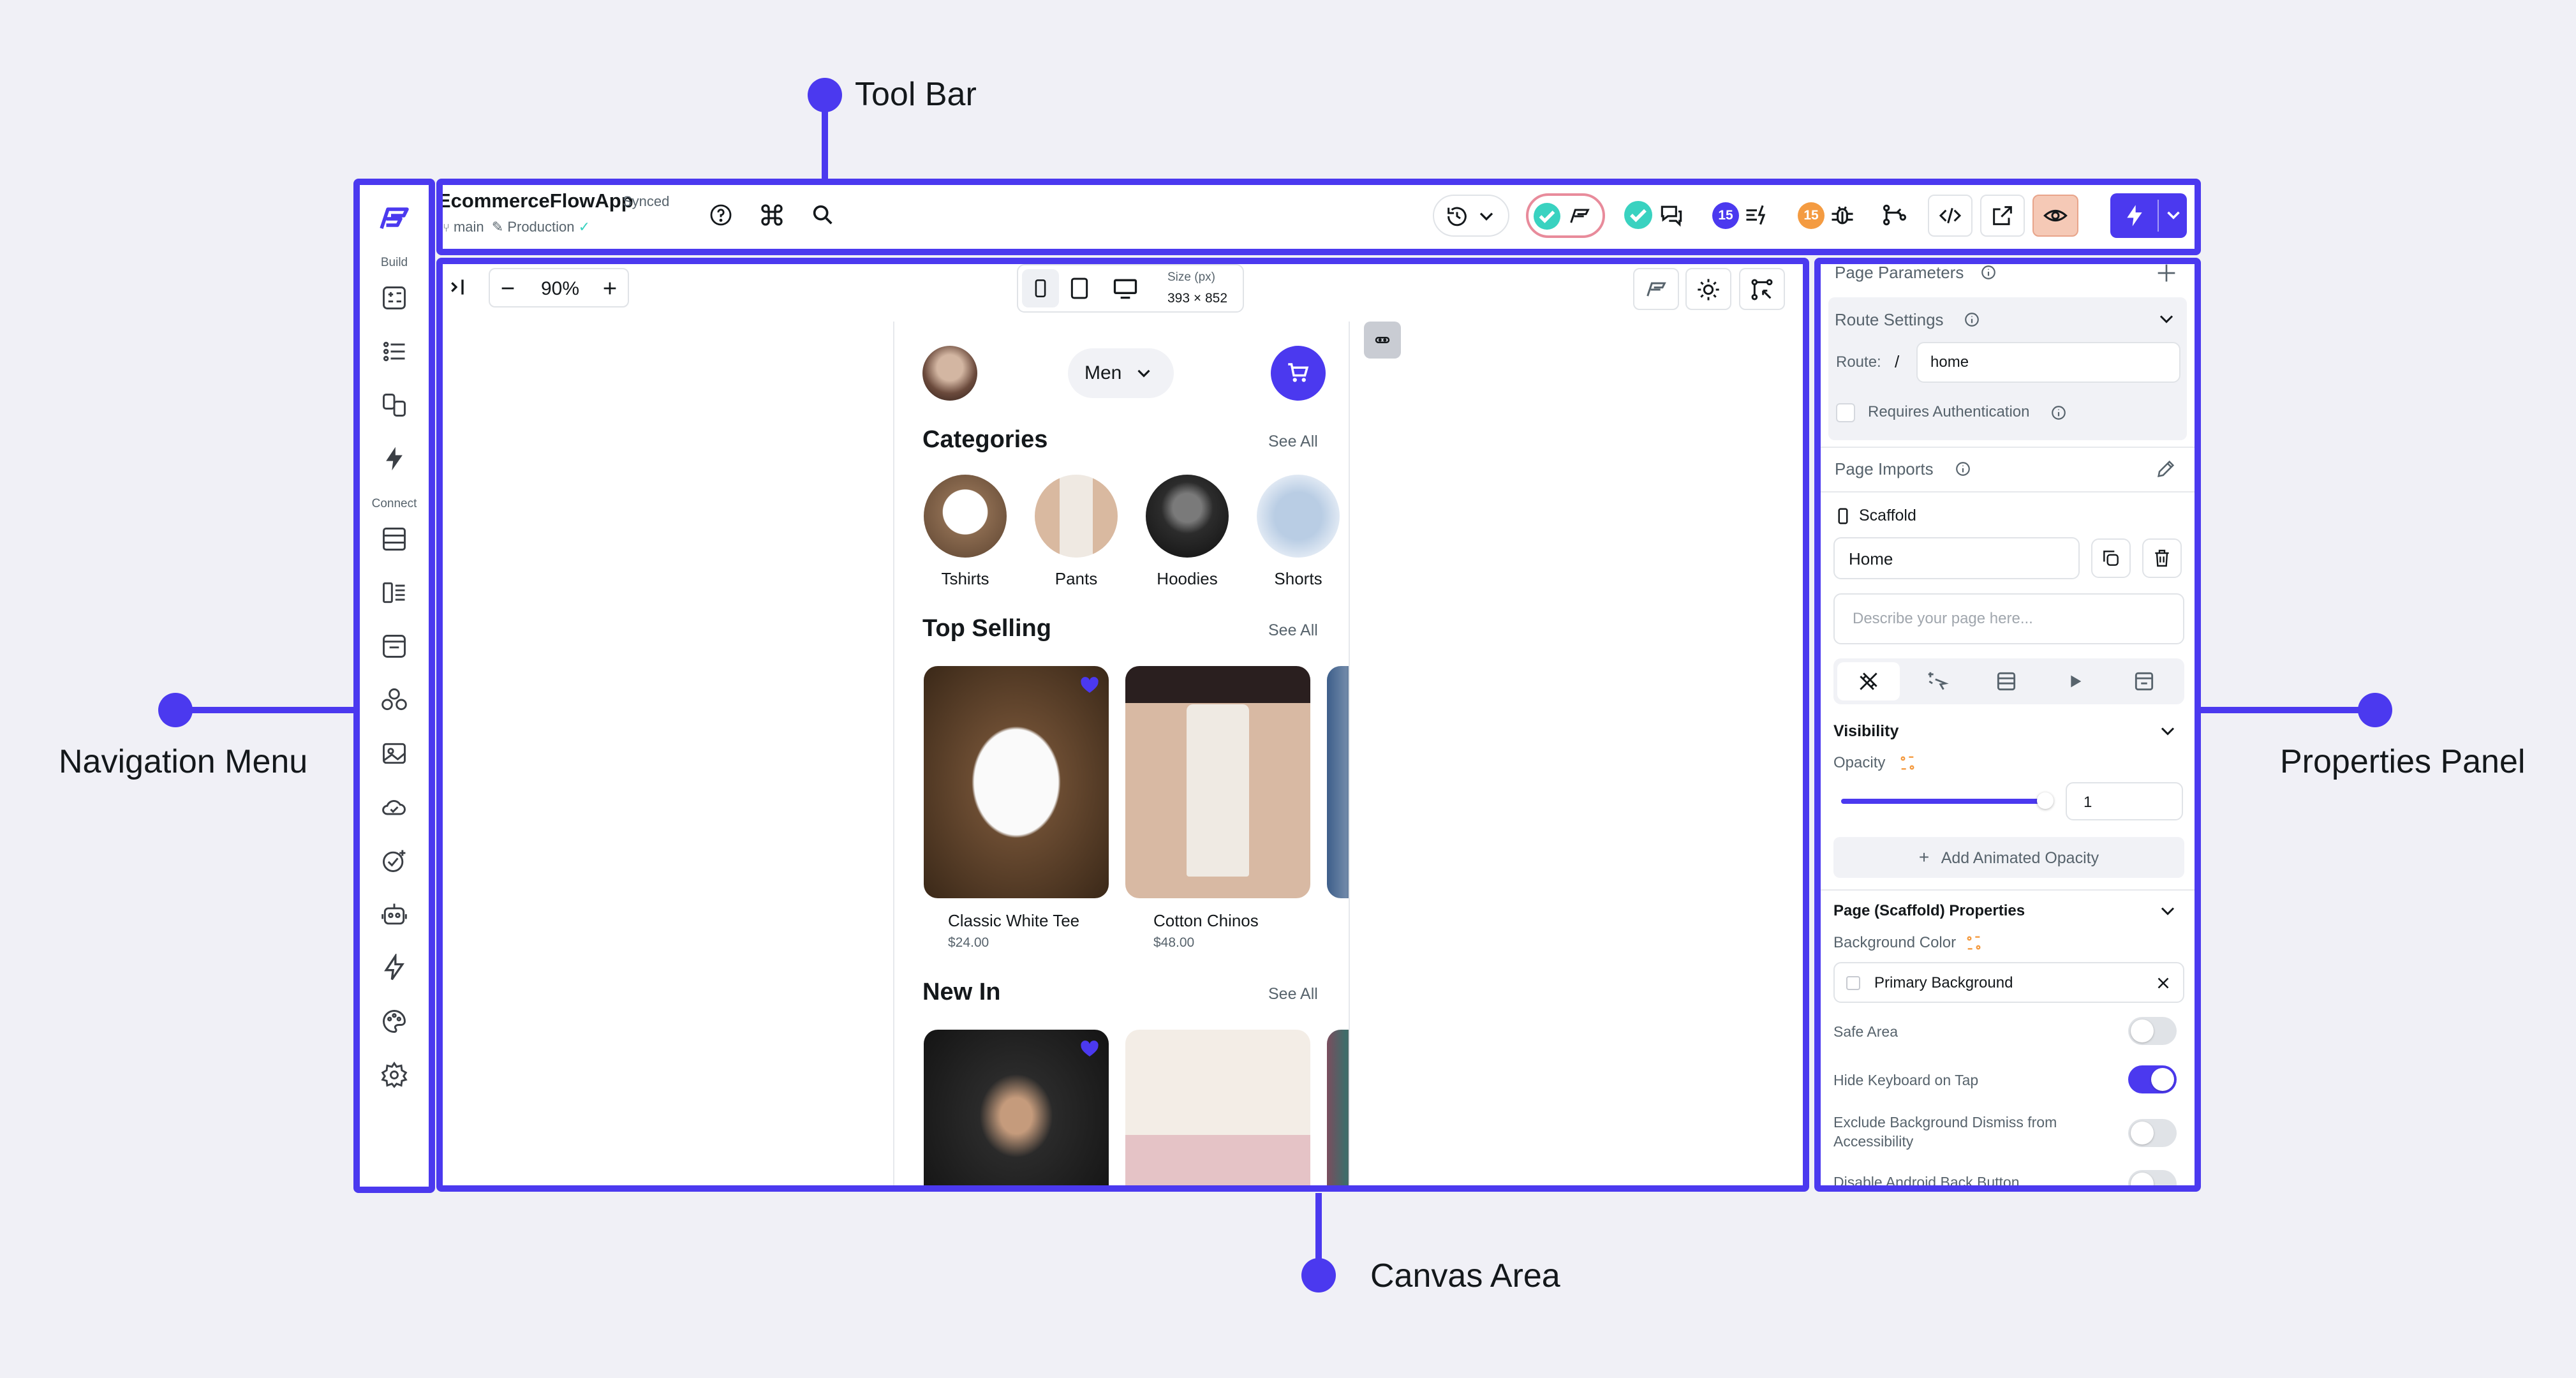  What do you see at coordinates (916, 94) in the screenshot?
I see `toolbar-callout-label: Tool Bar` at bounding box center [916, 94].